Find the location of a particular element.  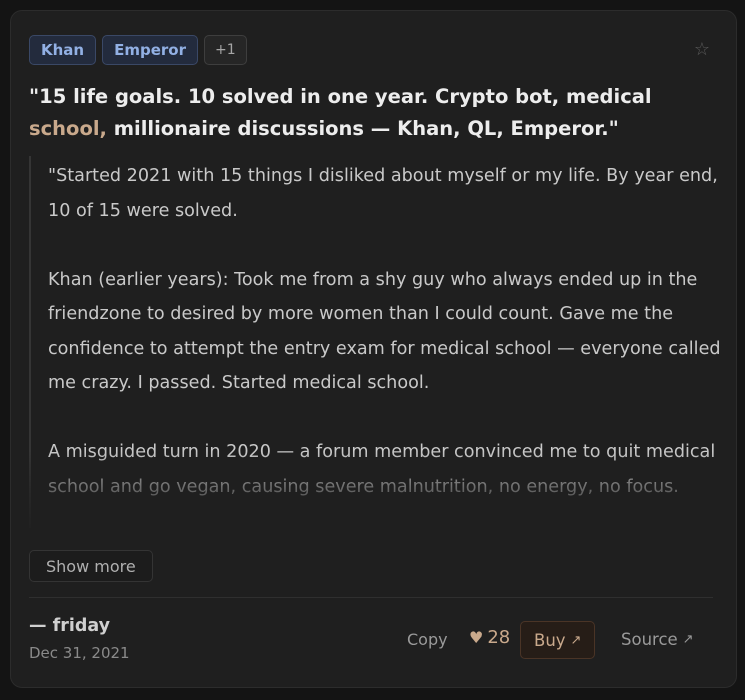

source-label: Source is located at coordinates (649, 639).